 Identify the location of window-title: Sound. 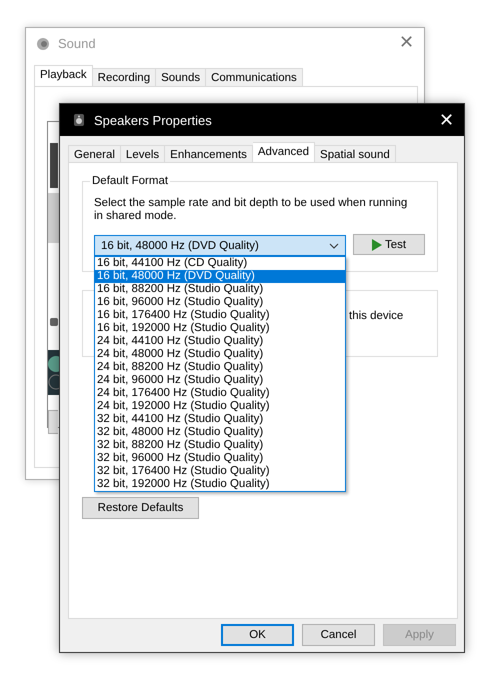
(77, 43).